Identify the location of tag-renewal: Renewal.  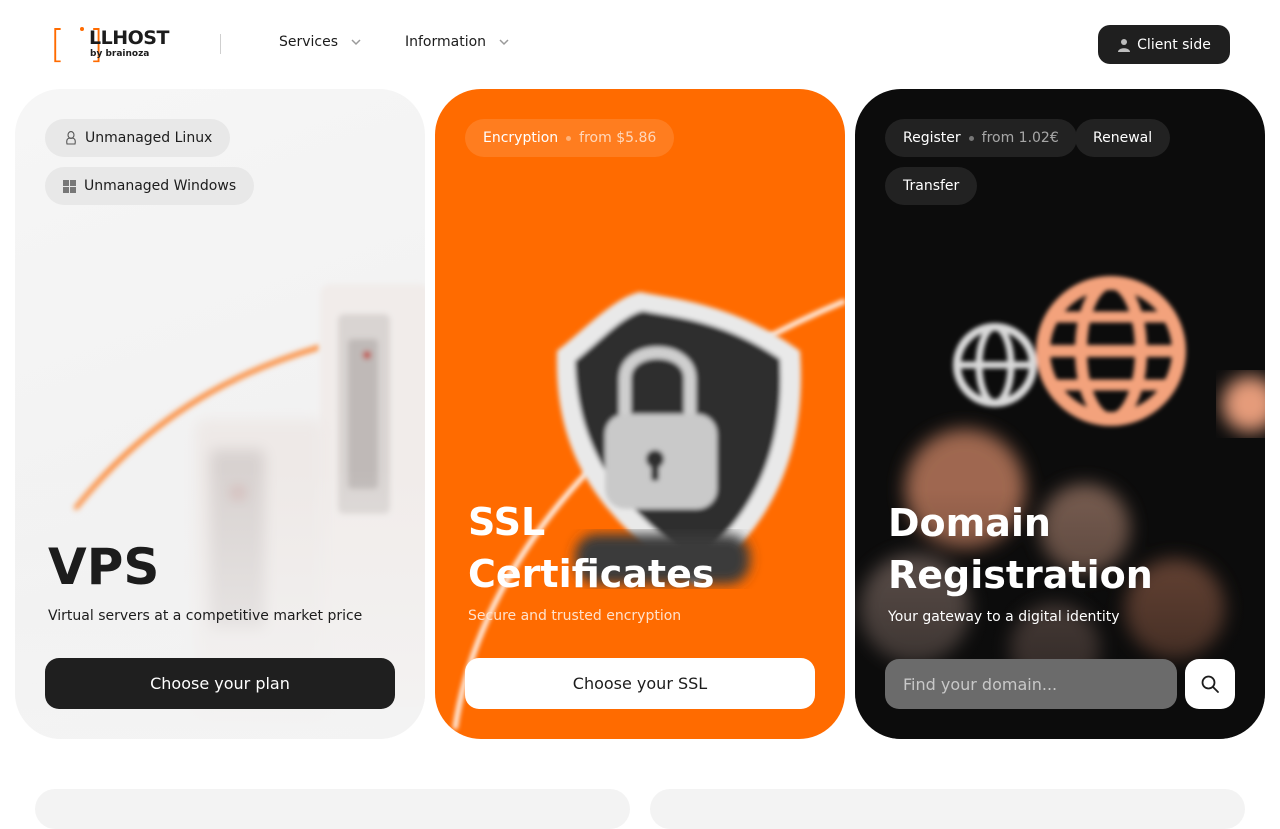
(1123, 138).